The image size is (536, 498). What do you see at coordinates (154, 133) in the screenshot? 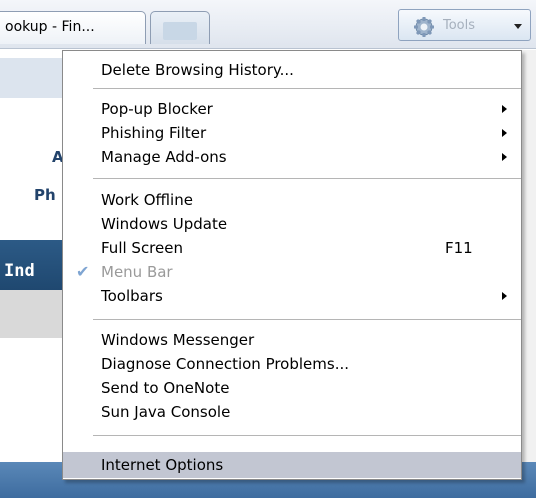
I see `menu-item-label: Phishing Filter` at bounding box center [154, 133].